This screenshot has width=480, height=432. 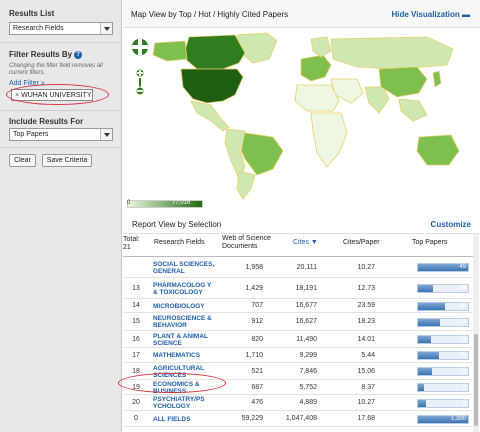 What do you see at coordinates (443, 387) in the screenshot?
I see `top-papers-bar: 6` at bounding box center [443, 387].